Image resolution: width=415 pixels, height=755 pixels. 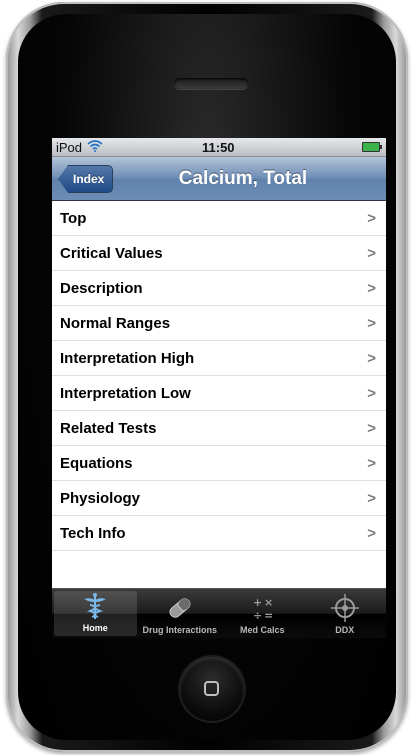 I want to click on list-item: Physiology >, so click(x=219, y=498).